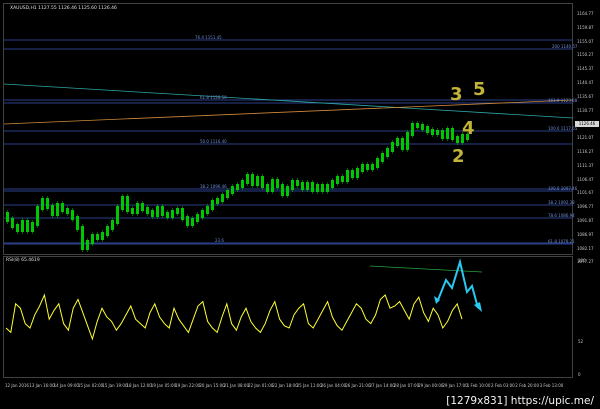 This screenshot has width=600, height=409. Describe the element at coordinates (333, 385) in the screenshot. I see `time-scale-label: 26 Jan 04:00` at that location.